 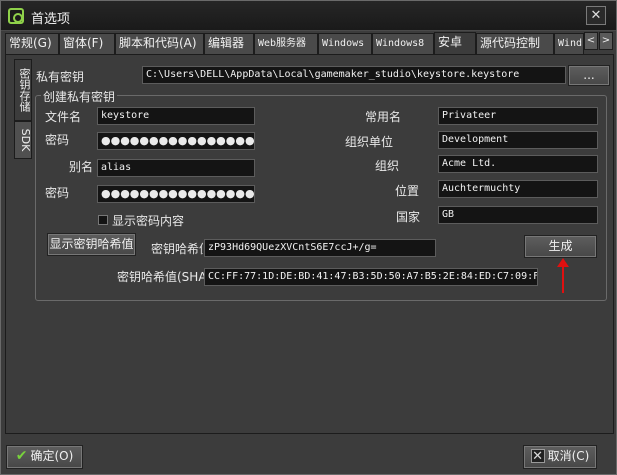 What do you see at coordinates (408, 217) in the screenshot?
I see `country-label: 国家` at bounding box center [408, 217].